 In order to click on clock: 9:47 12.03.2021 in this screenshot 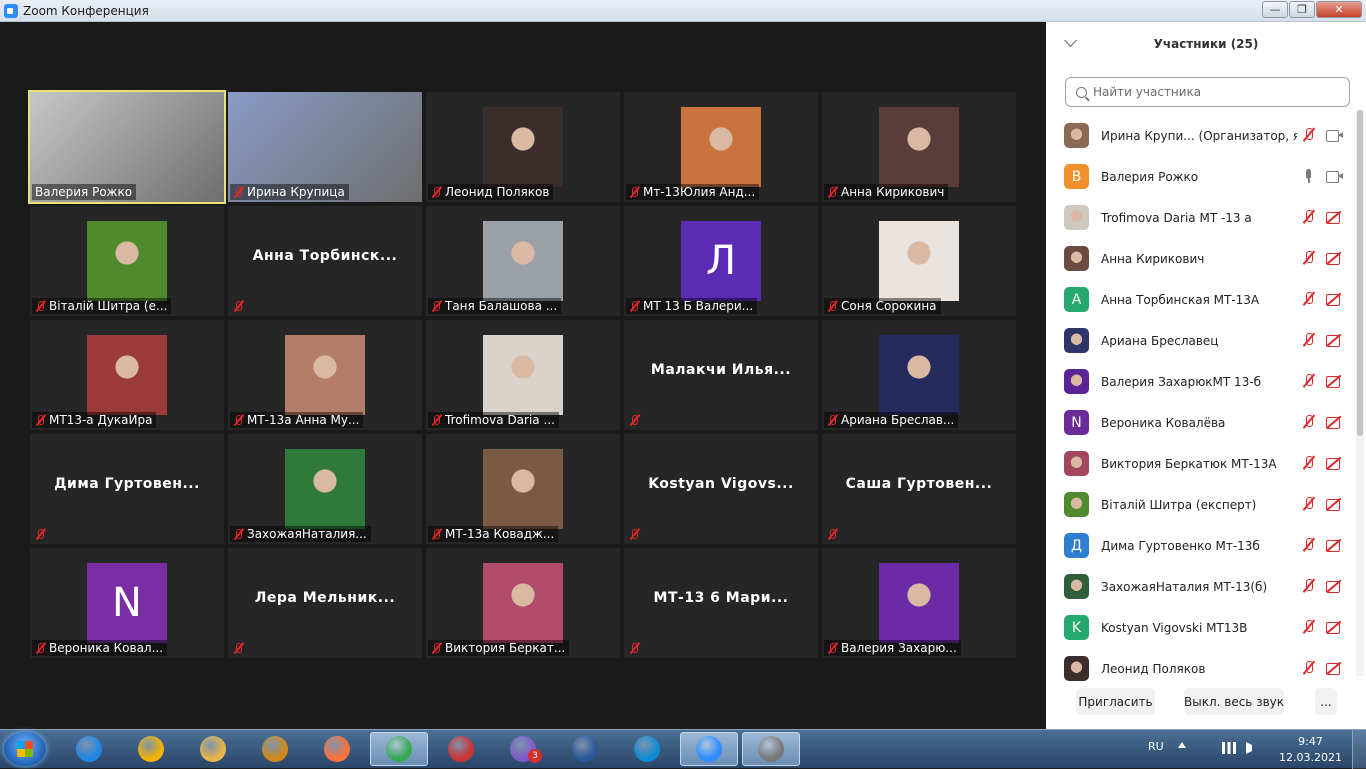, I will do `click(1310, 750)`.